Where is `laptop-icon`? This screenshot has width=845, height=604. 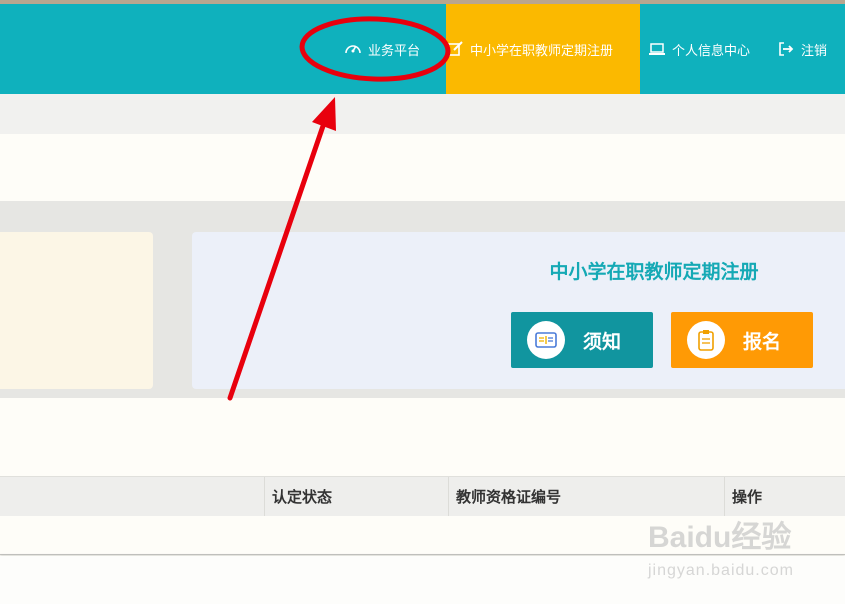
laptop-icon is located at coordinates (657, 49).